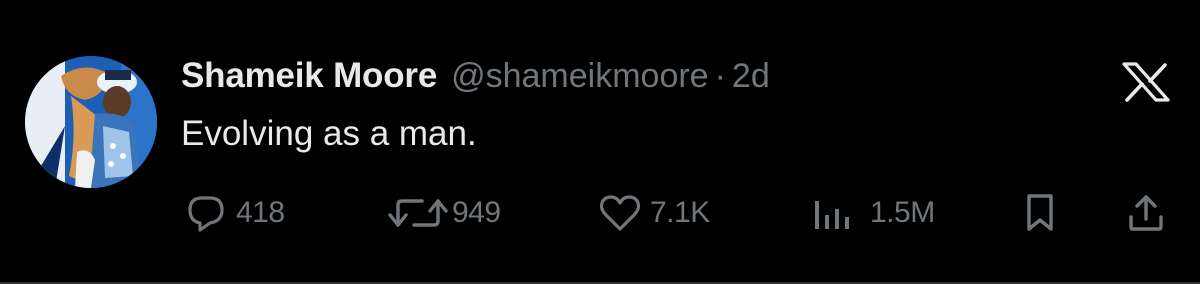 The width and height of the screenshot is (1200, 284). What do you see at coordinates (832, 215) in the screenshot?
I see `analytics-icon` at bounding box center [832, 215].